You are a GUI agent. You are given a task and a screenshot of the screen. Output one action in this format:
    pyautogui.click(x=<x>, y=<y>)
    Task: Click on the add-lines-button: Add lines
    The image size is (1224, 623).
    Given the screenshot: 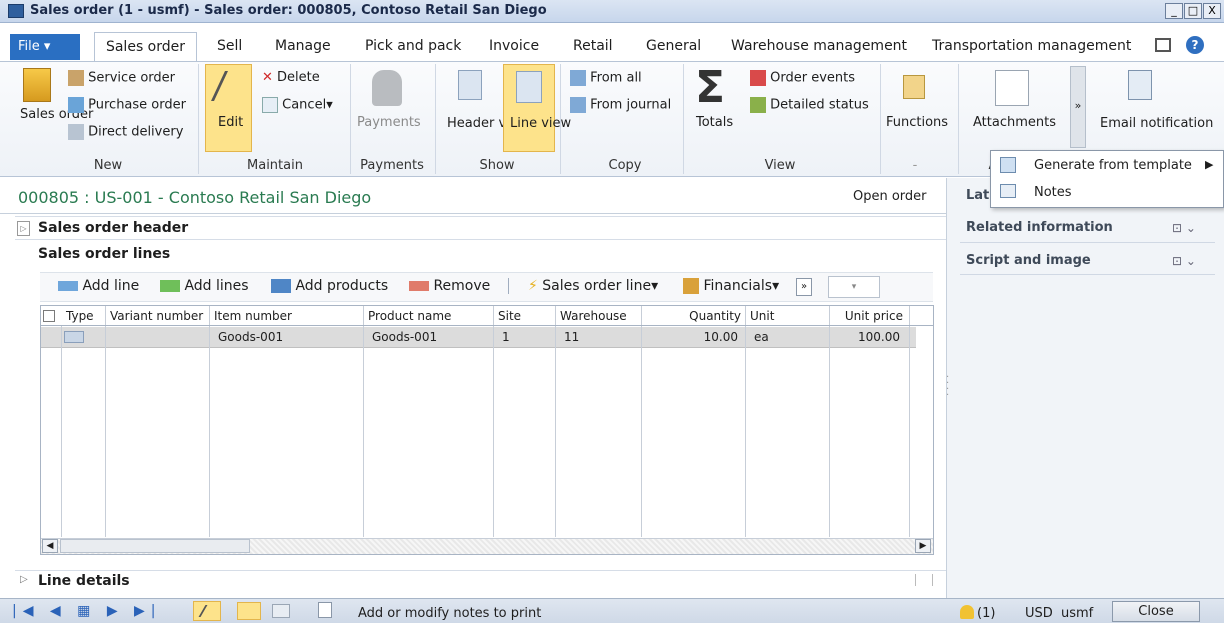 What is the action you would take?
    pyautogui.click(x=204, y=286)
    